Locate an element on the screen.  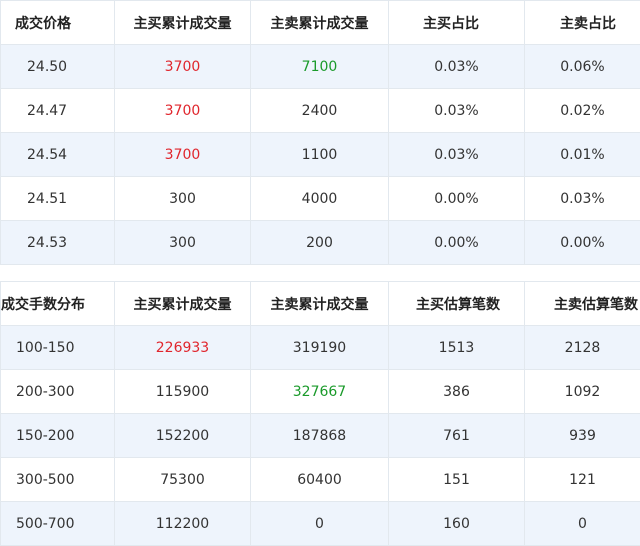
lot-range-cell: 200-300 is located at coordinates (58, 392).